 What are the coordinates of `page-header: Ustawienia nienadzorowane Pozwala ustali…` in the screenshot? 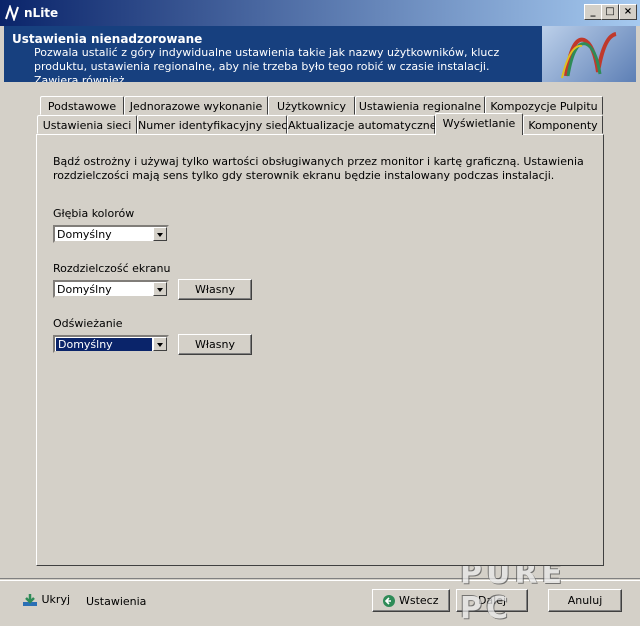 It's located at (320, 54).